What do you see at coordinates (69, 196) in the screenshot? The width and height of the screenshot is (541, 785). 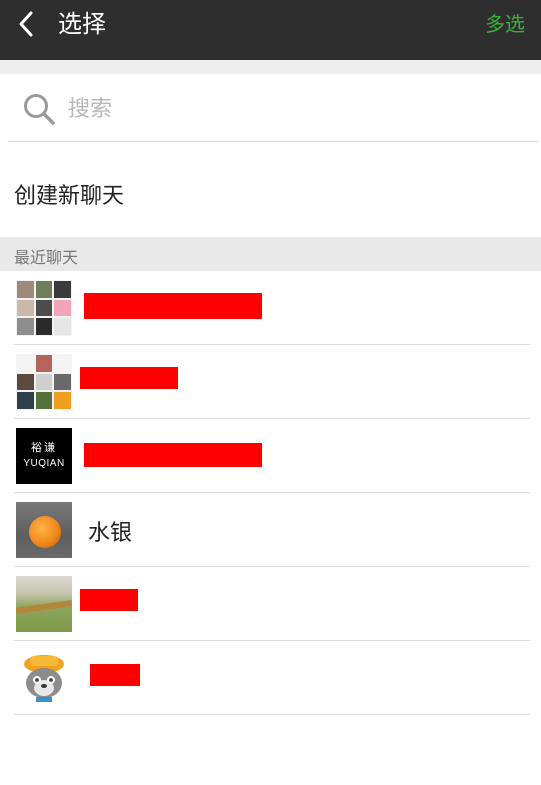 I see `create-new-chat-label: 创建新聊天` at bounding box center [69, 196].